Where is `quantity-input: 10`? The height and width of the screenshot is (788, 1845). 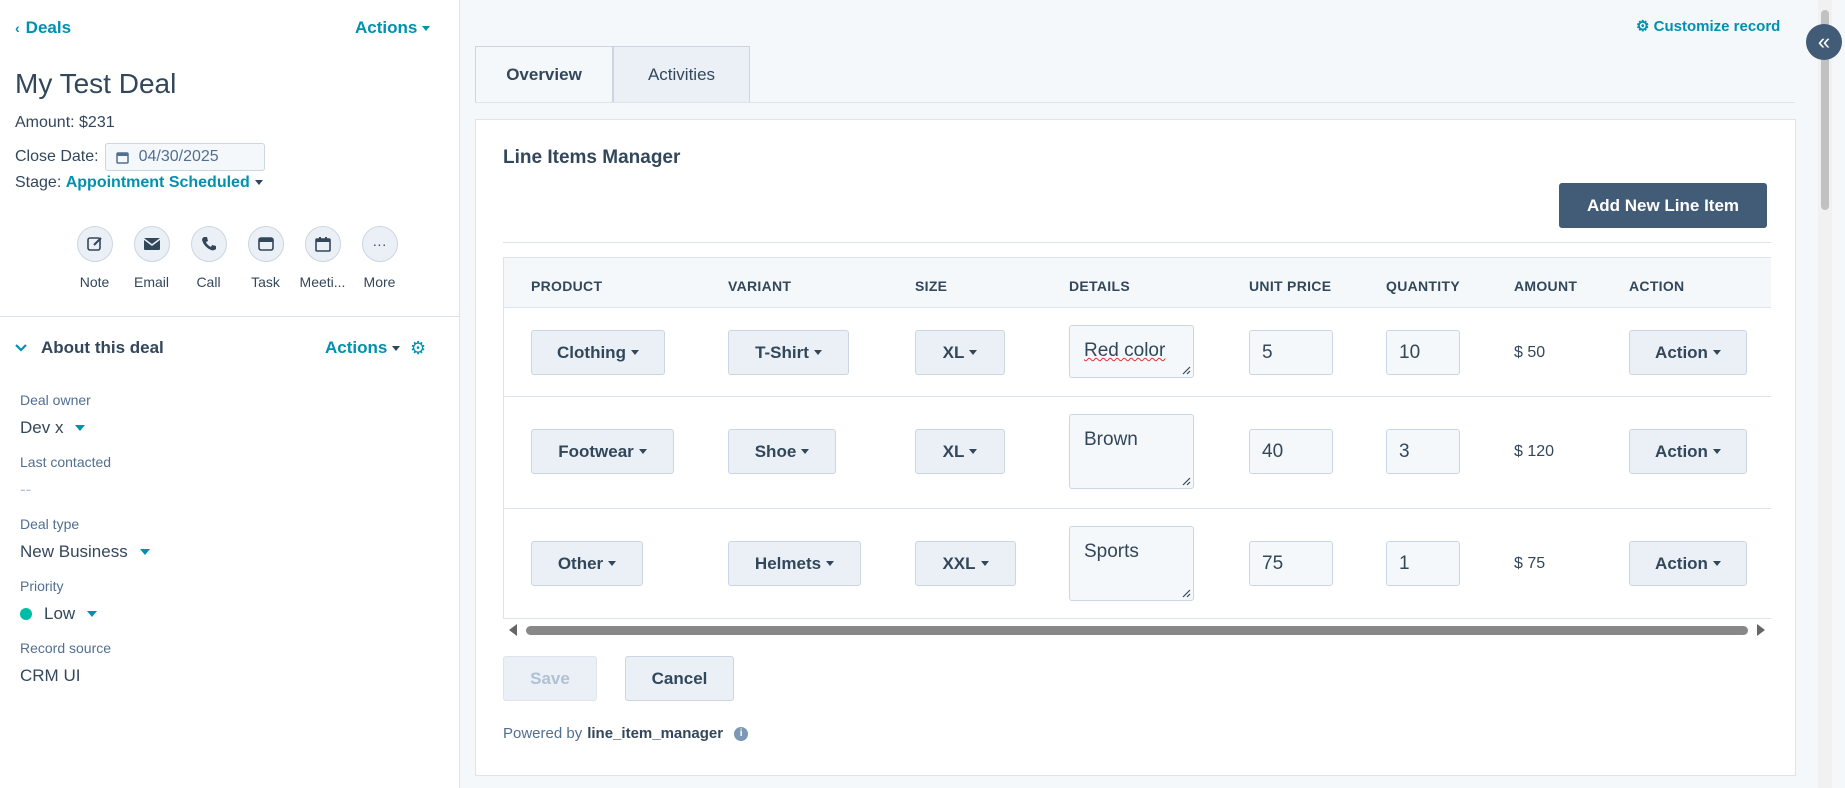 quantity-input: 10 is located at coordinates (1423, 352).